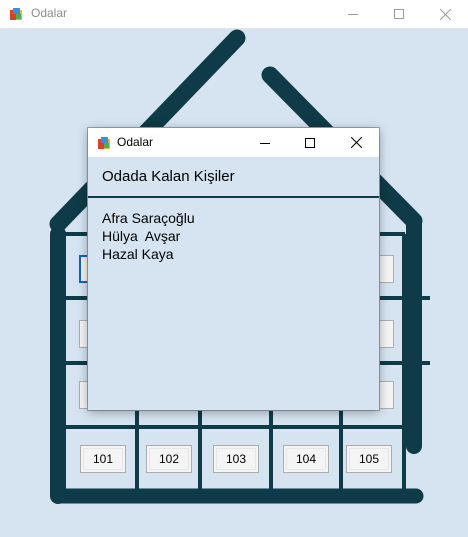 This screenshot has width=468, height=537. Describe the element at coordinates (233, 142) in the screenshot. I see `dialog-title-bar: Odalar` at that location.